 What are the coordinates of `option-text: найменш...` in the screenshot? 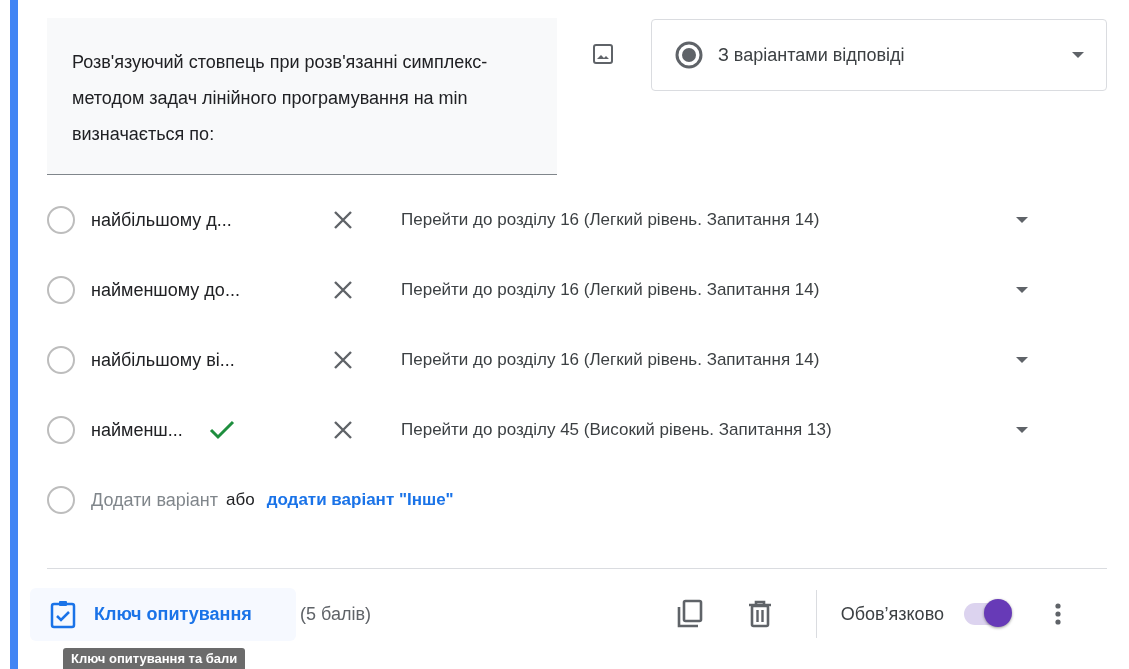 It's located at (137, 430).